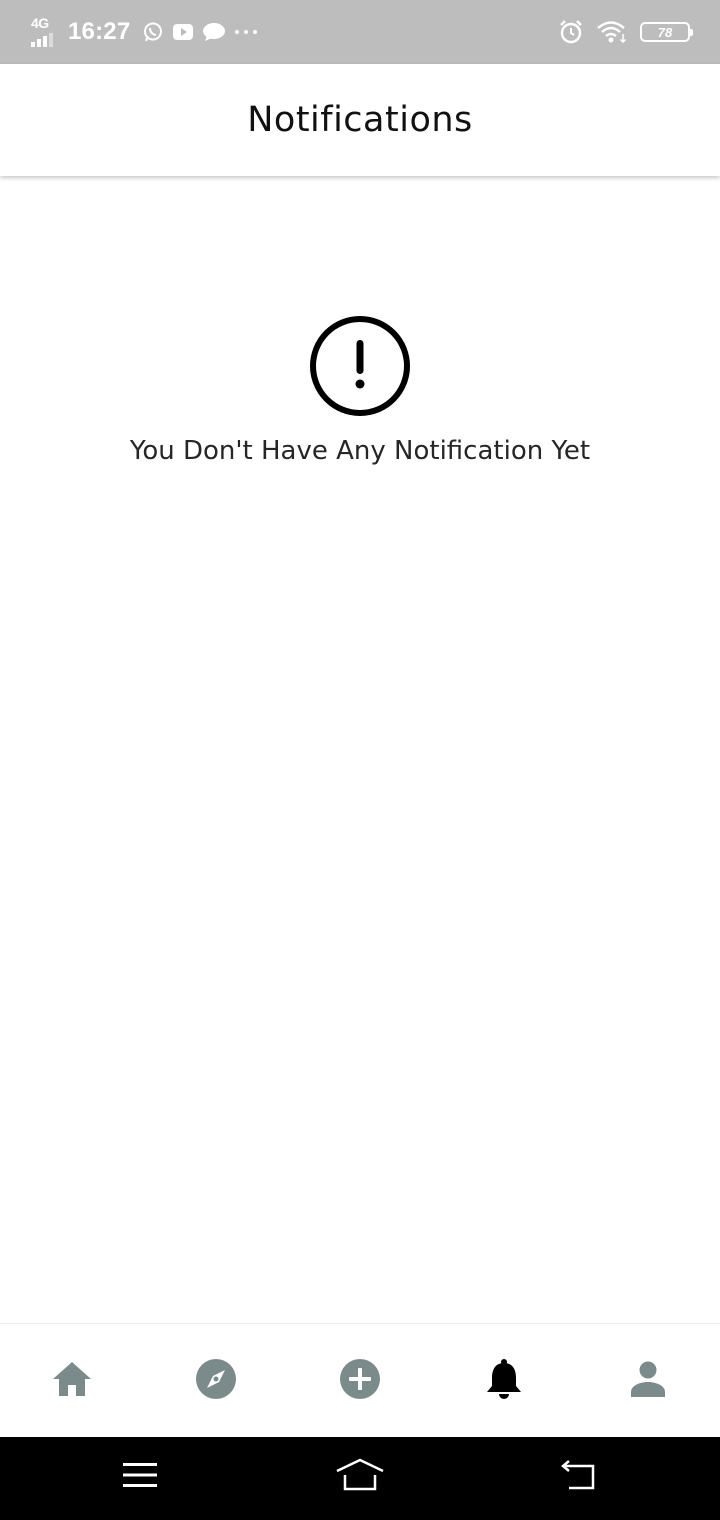 This screenshot has height=1520, width=720. Describe the element at coordinates (42, 40) in the screenshot. I see `signal-icon` at that location.